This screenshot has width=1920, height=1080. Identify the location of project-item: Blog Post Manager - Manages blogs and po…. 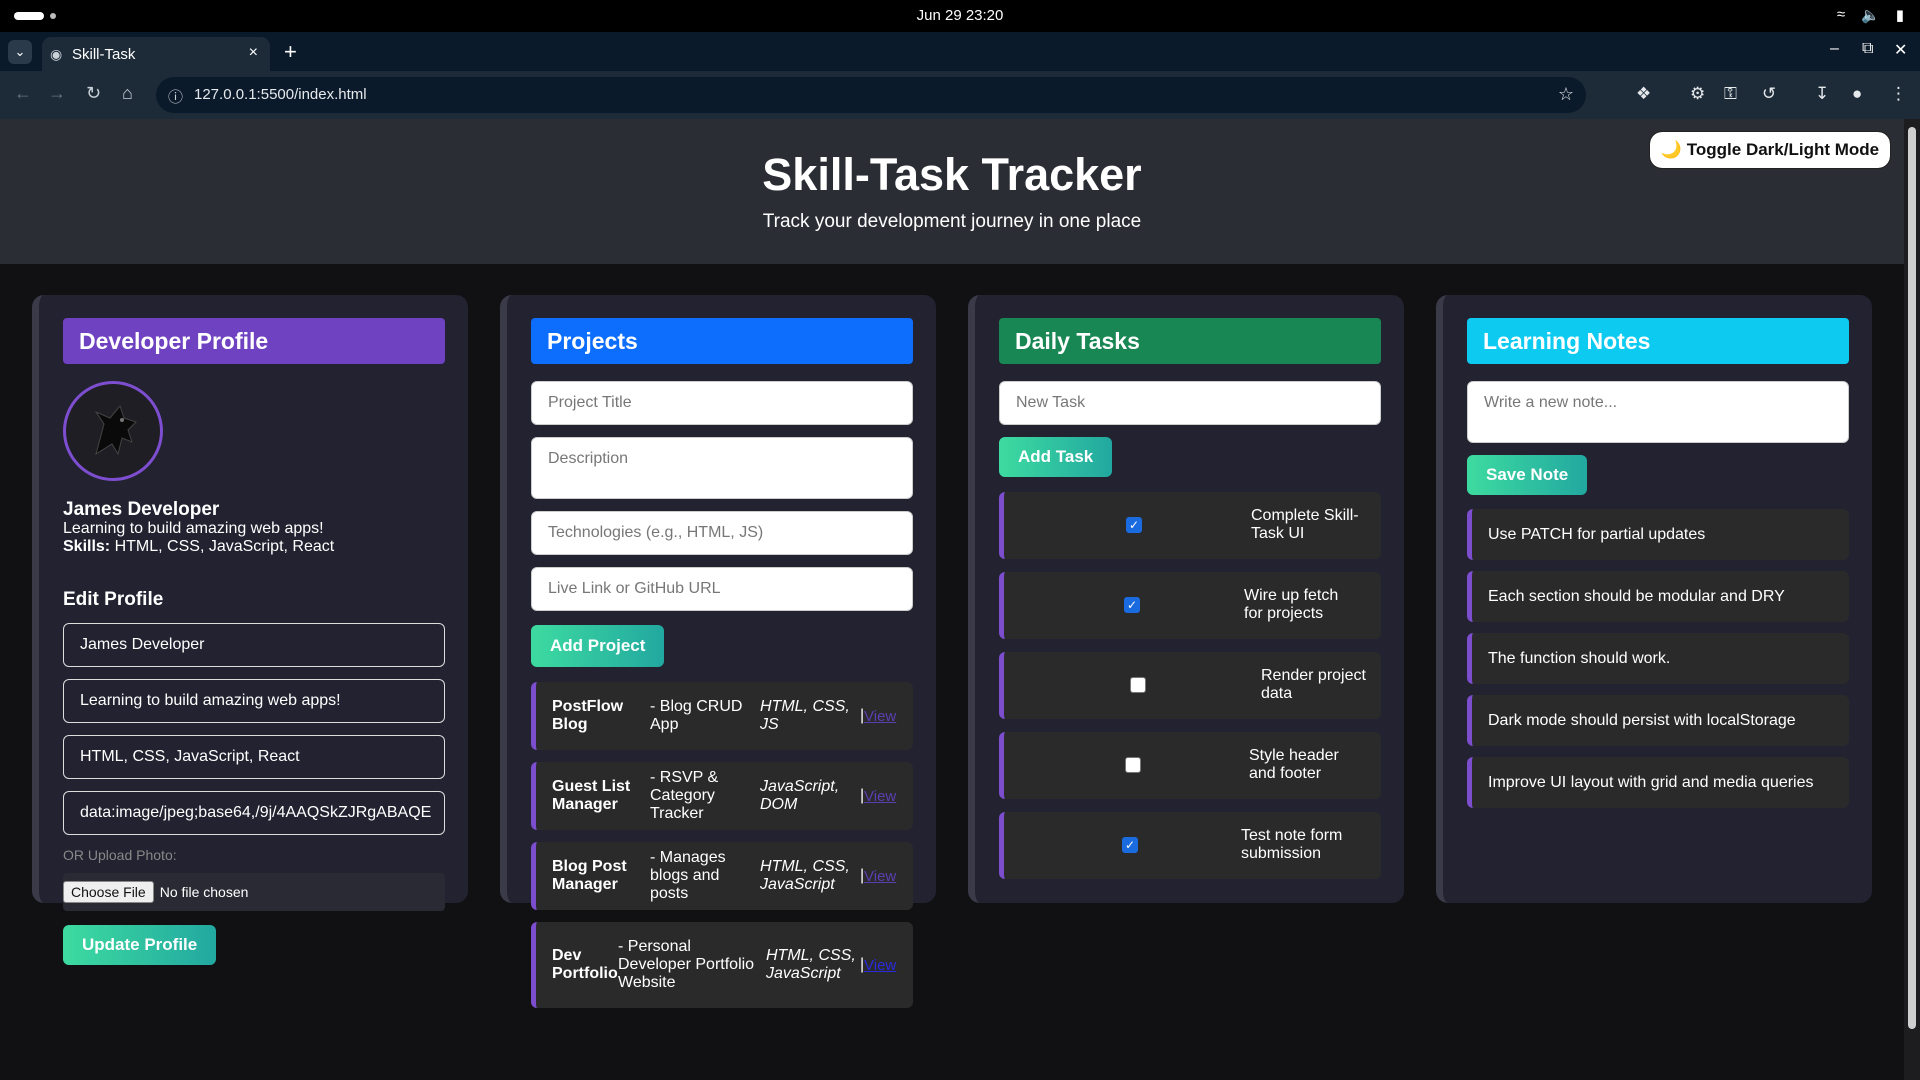
(722, 876).